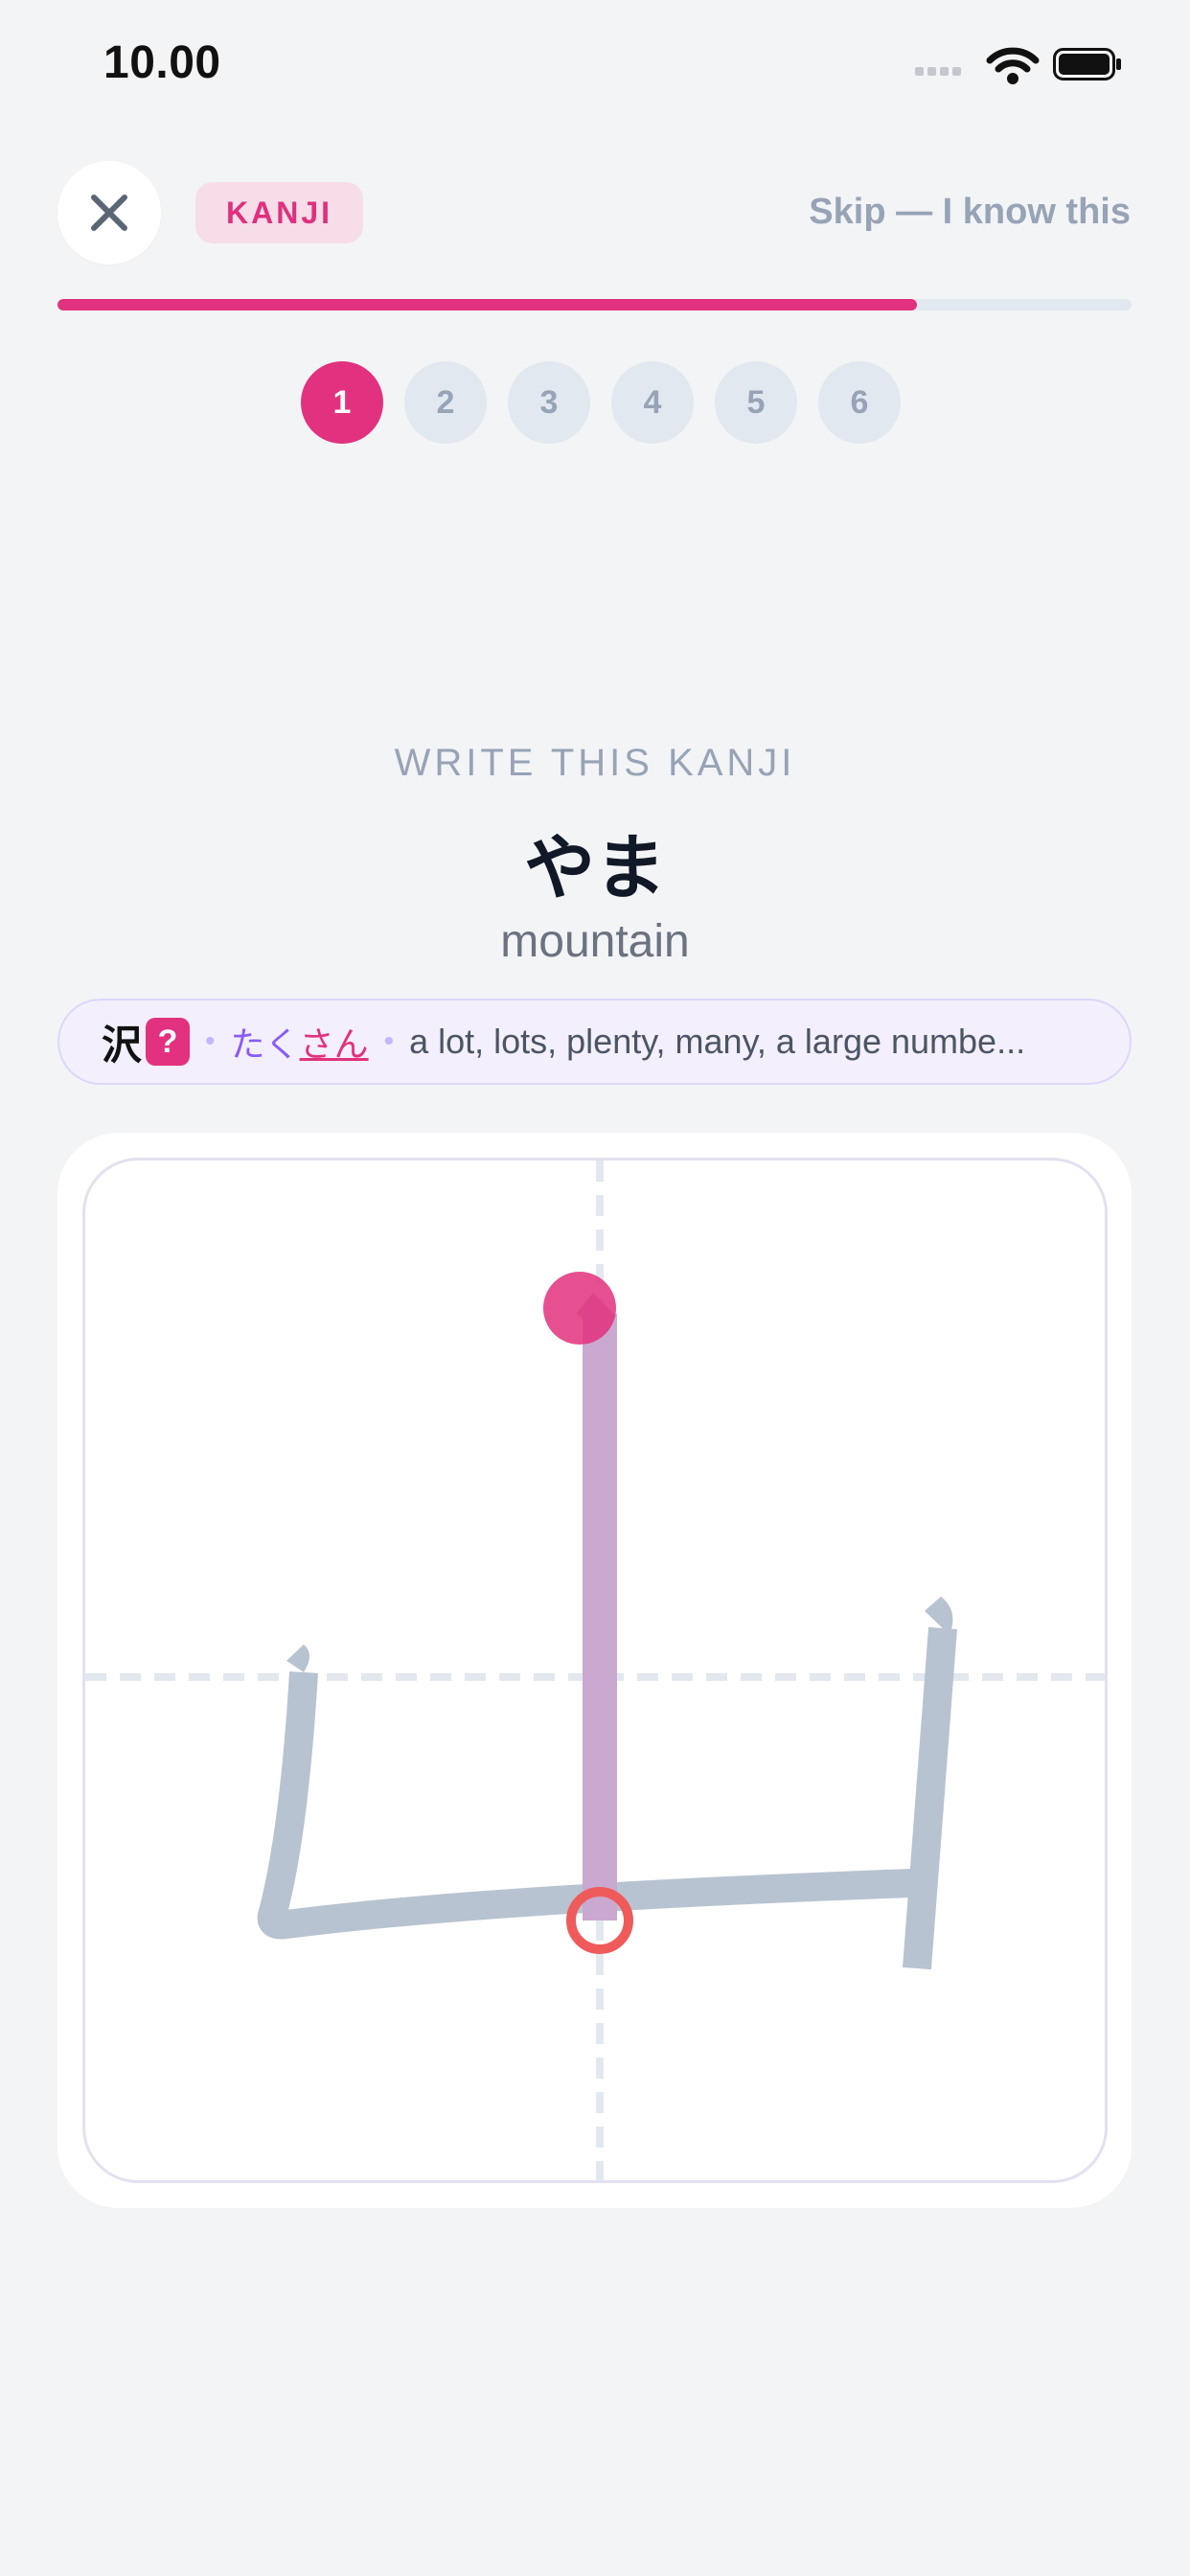 This screenshot has width=1190, height=2576. Describe the element at coordinates (297, 1658) in the screenshot. I see `stroke-2-hook` at that location.